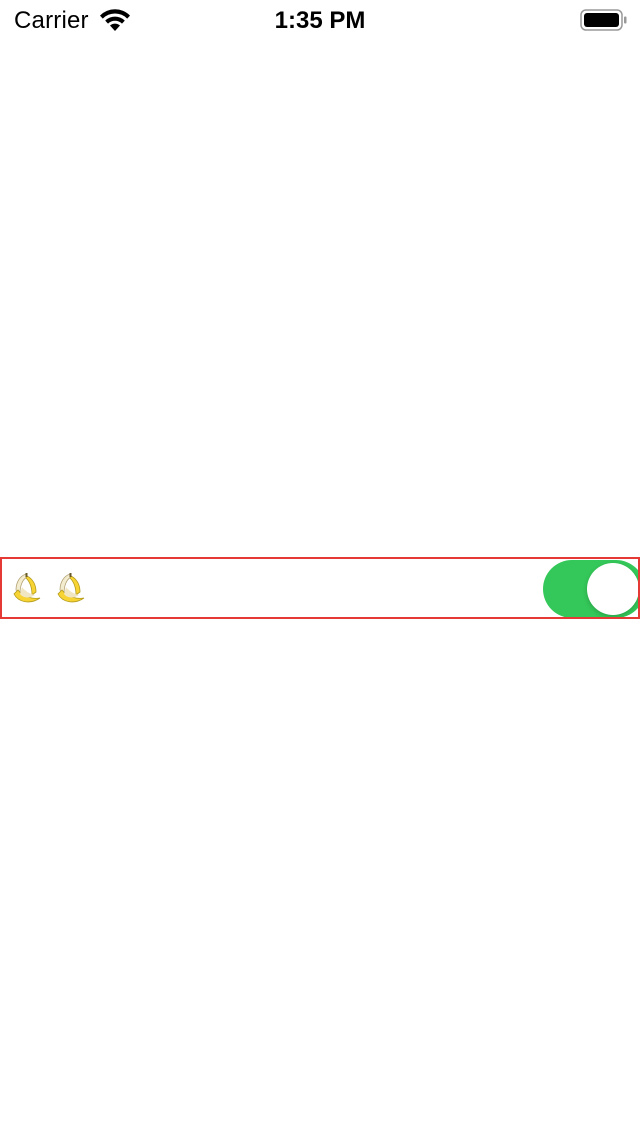 Image resolution: width=640 pixels, height=1136 pixels. I want to click on status-time: 1:35 PM, so click(320, 20).